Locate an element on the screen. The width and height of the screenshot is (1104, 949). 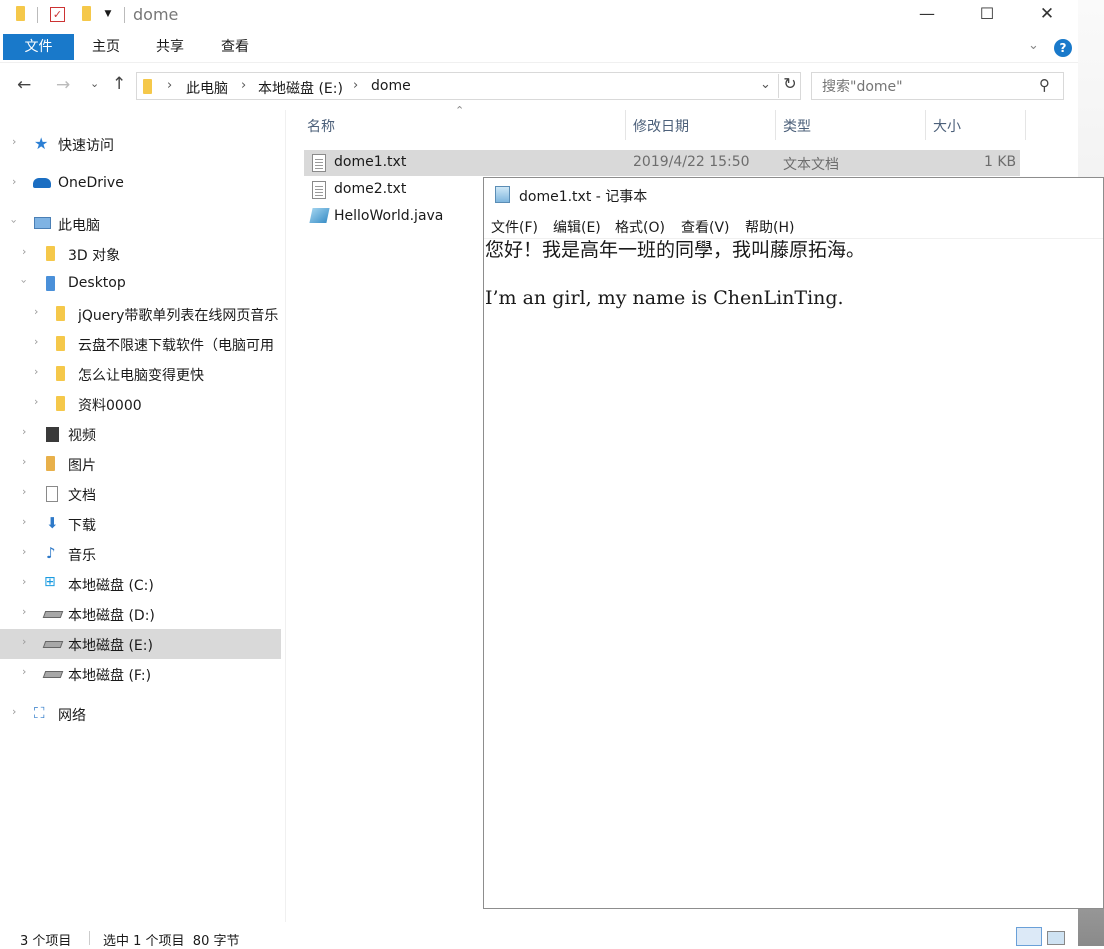
customize-toolbar-icon: ▼ is located at coordinates (108, 14).